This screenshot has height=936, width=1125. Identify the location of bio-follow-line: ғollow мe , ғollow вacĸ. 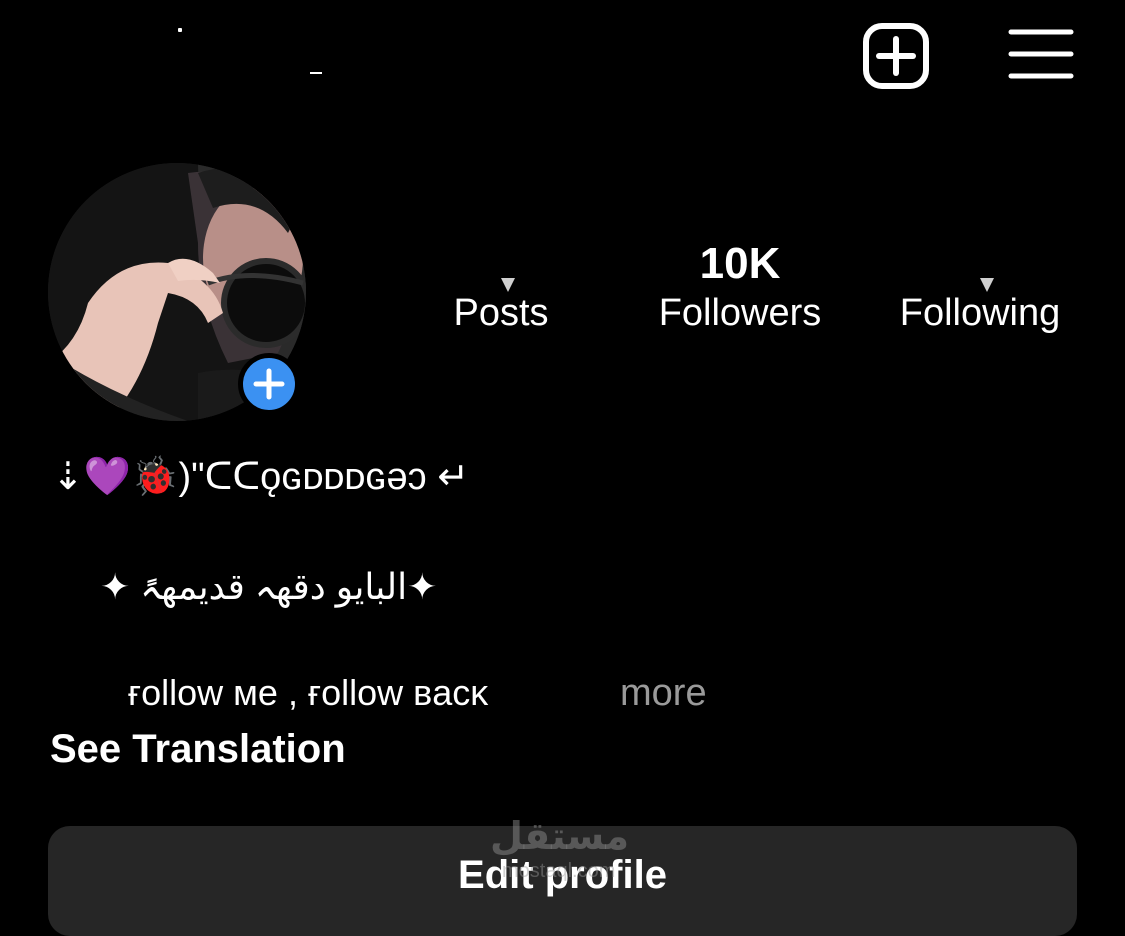
(308, 692).